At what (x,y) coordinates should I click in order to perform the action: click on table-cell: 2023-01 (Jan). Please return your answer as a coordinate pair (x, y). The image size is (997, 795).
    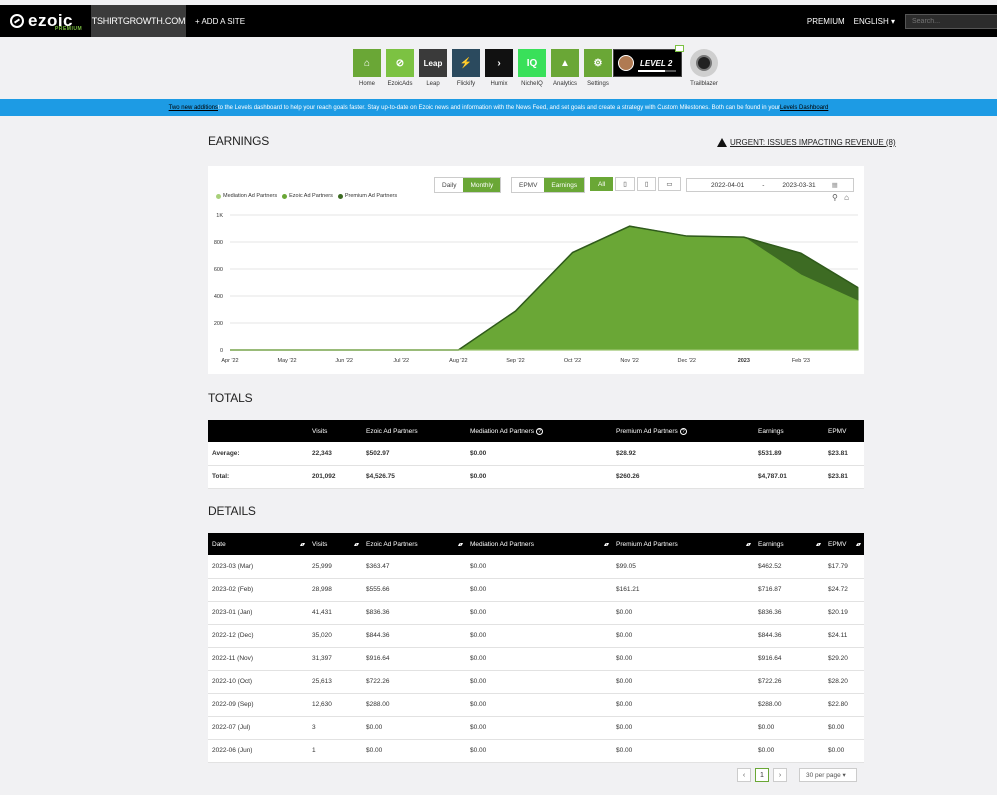
    Looking at the image, I should click on (258, 613).